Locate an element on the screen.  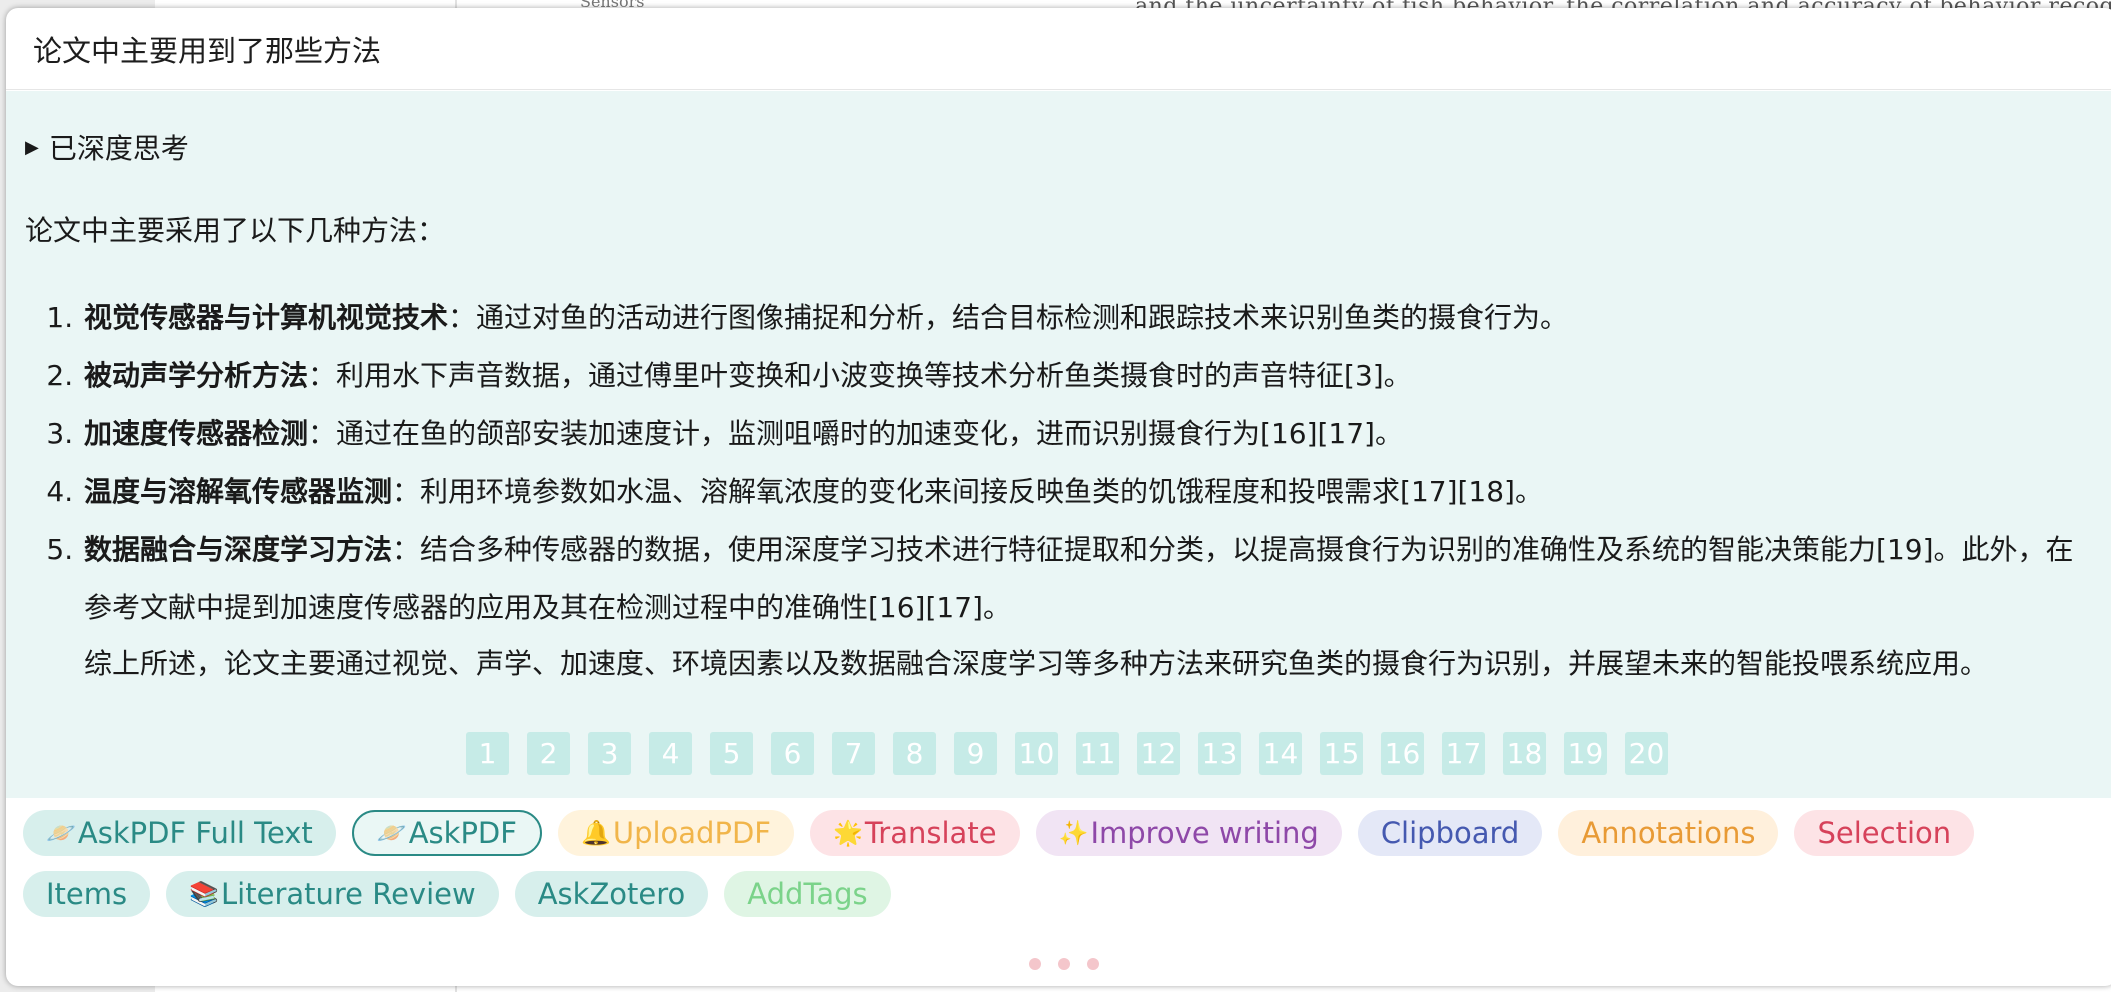
expand-triangle-icon: ▶ is located at coordinates (32, 147).